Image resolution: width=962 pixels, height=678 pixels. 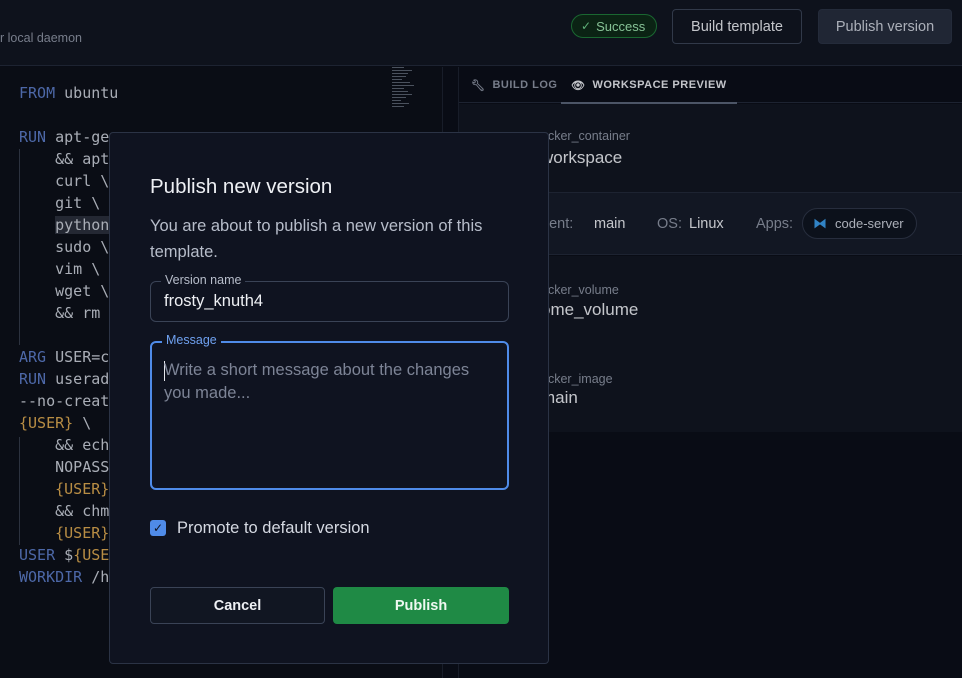 What do you see at coordinates (241, 186) in the screenshot?
I see `dialog-title: Publish new version` at bounding box center [241, 186].